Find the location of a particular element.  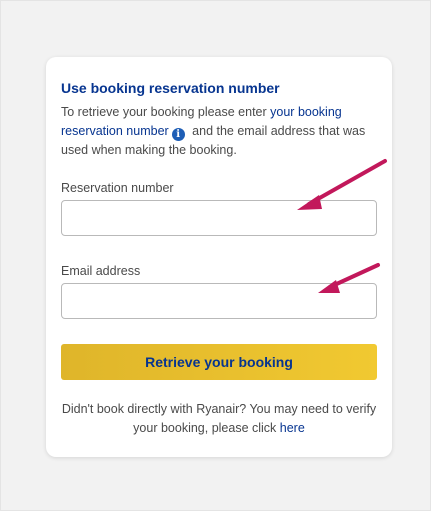

intro-text-start: To retrieve your booking please enter is located at coordinates (166, 112).